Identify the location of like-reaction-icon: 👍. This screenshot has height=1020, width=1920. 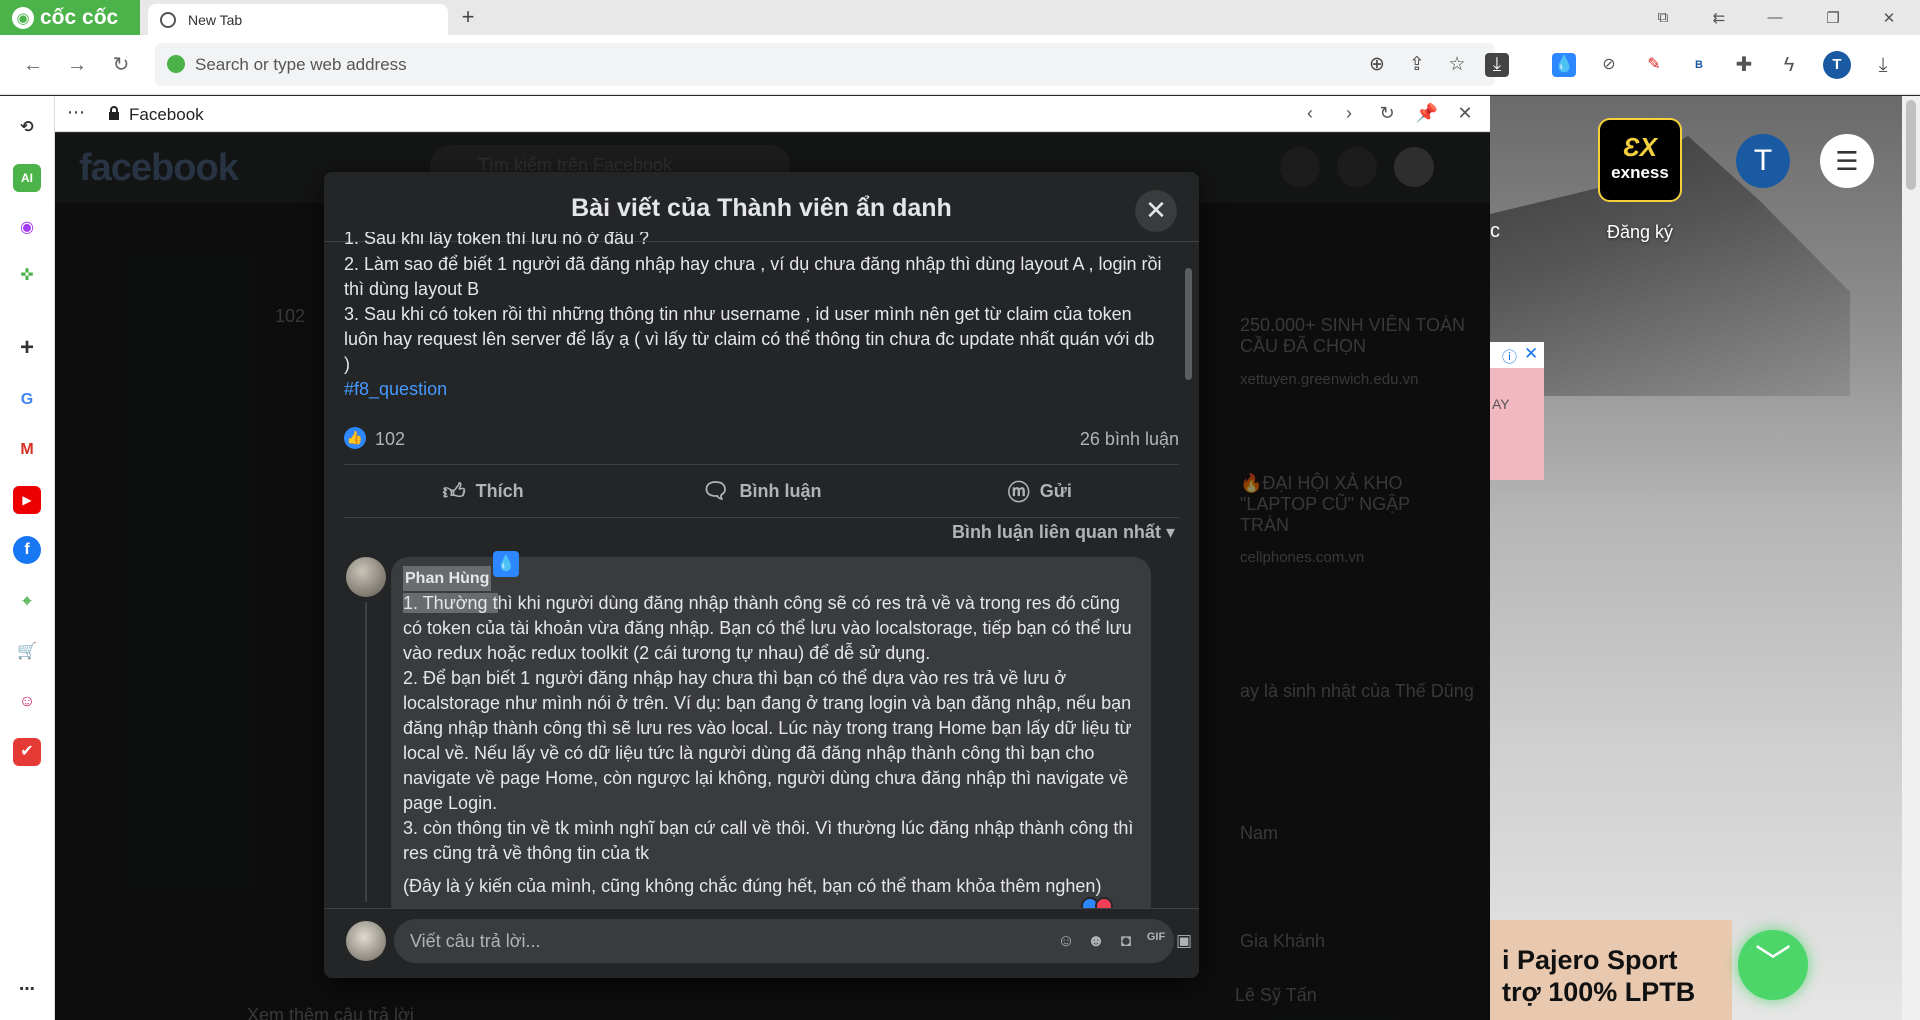
(355, 438).